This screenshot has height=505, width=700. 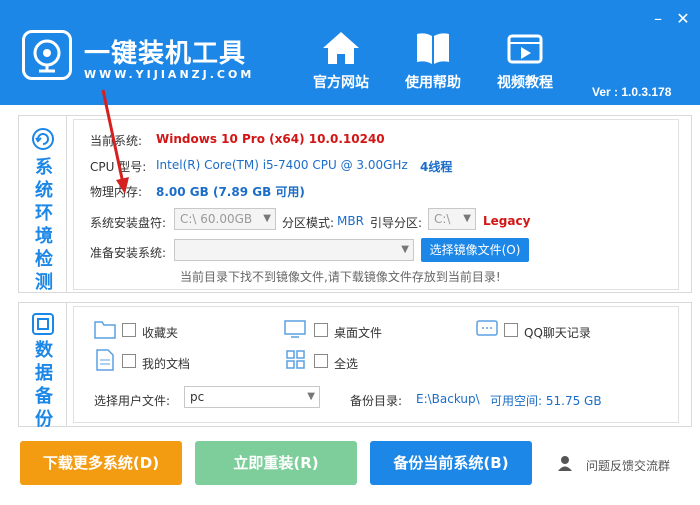 I want to click on qq-label: QQ聊天记录, so click(x=557, y=333).